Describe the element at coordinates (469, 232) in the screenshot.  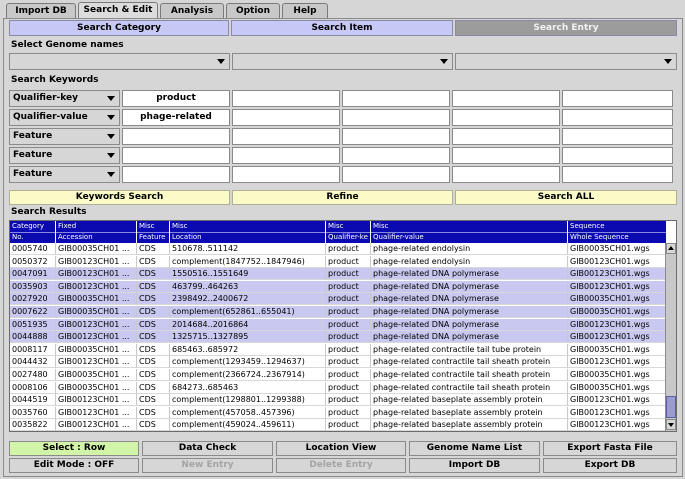
I see `column-header: Misc Qualifier-value` at that location.